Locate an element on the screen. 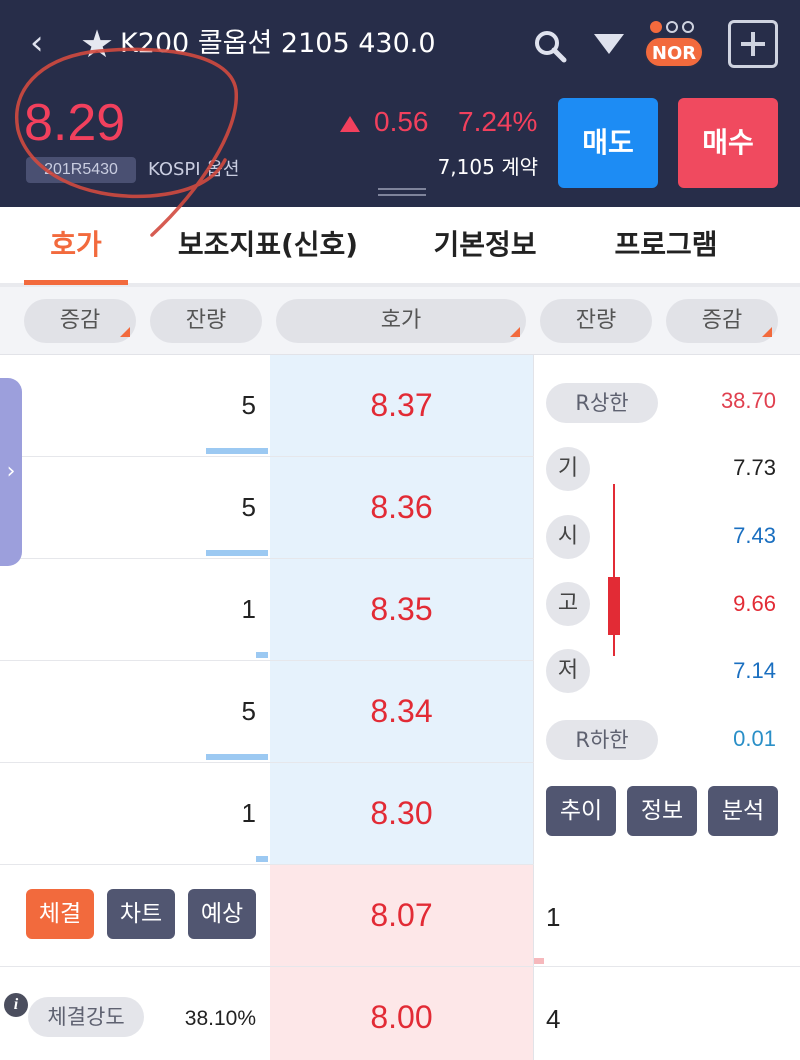  prev-close-label: 기 is located at coordinates (568, 469).